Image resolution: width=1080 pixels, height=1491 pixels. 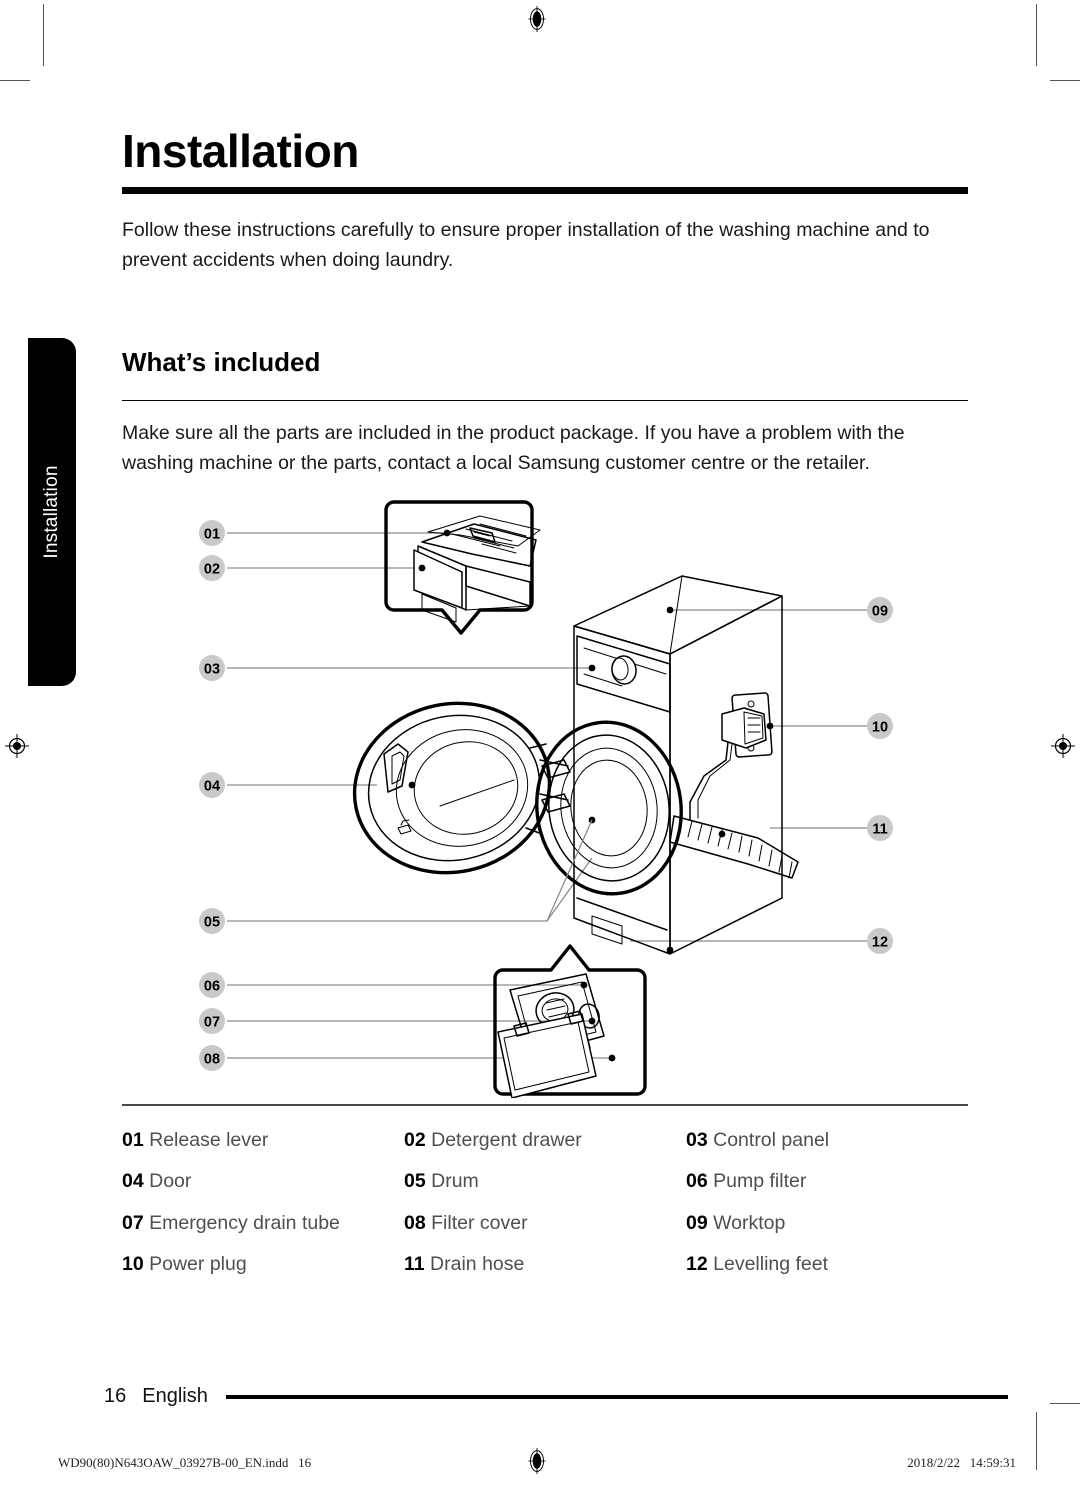 I want to click on legend-item-08: 08 Filter cover, so click(x=545, y=1224).